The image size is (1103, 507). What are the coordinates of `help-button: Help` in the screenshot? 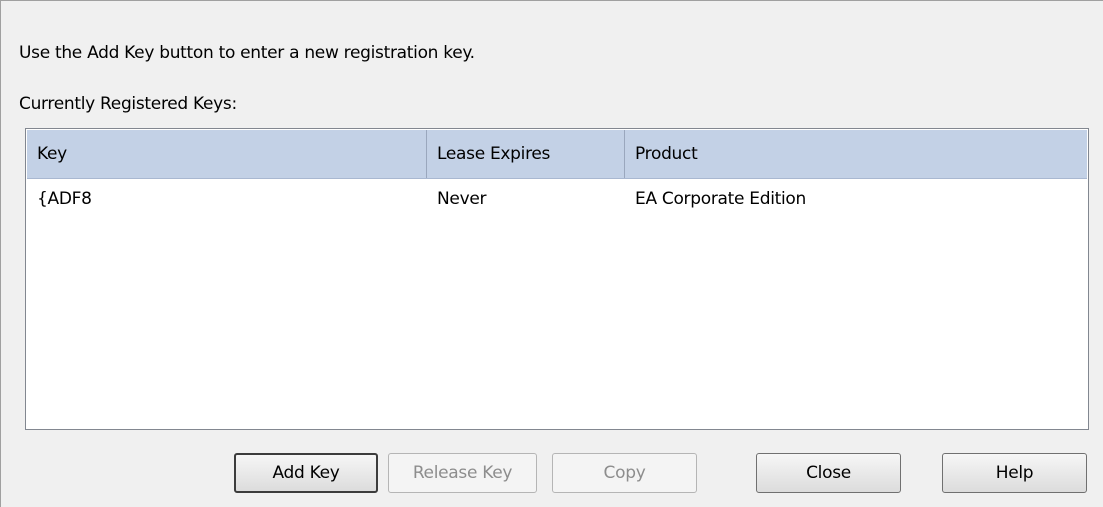 It's located at (1014, 473).